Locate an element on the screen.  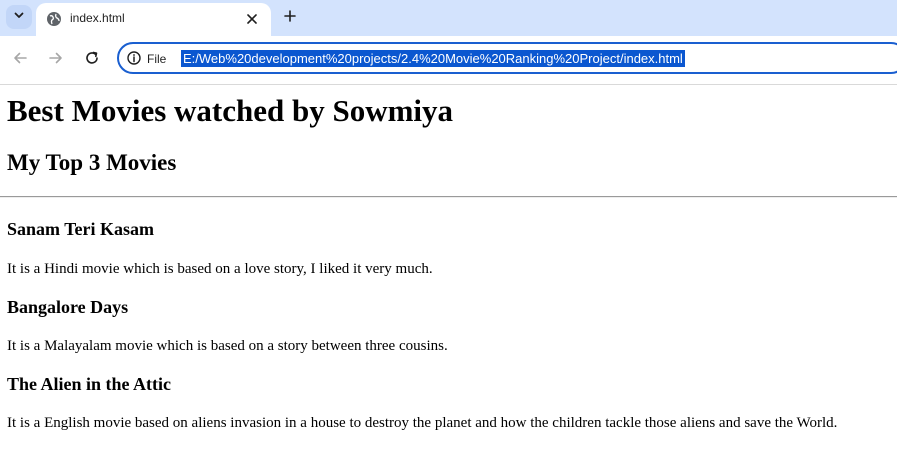
page-title: Best Movies watched by Sowmiya is located at coordinates (230, 110).